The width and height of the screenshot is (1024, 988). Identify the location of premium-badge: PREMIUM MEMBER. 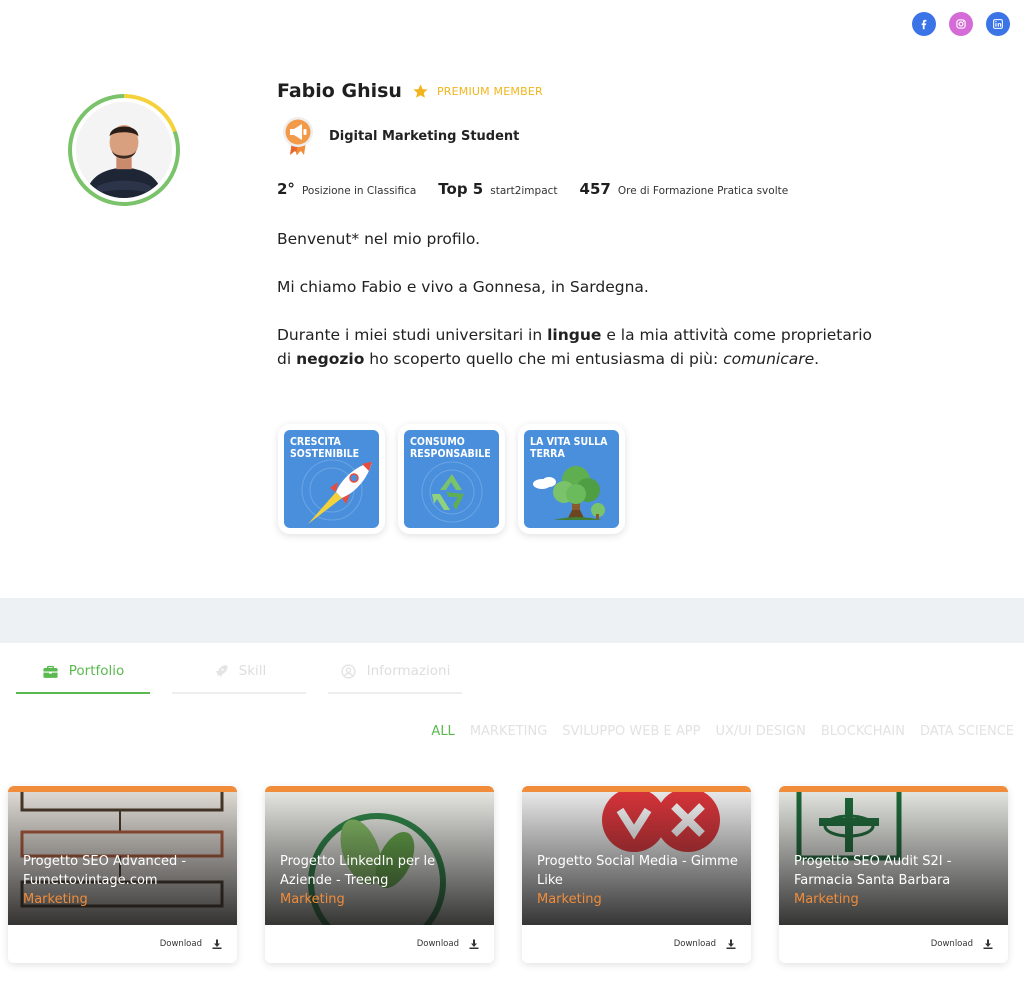
(489, 91).